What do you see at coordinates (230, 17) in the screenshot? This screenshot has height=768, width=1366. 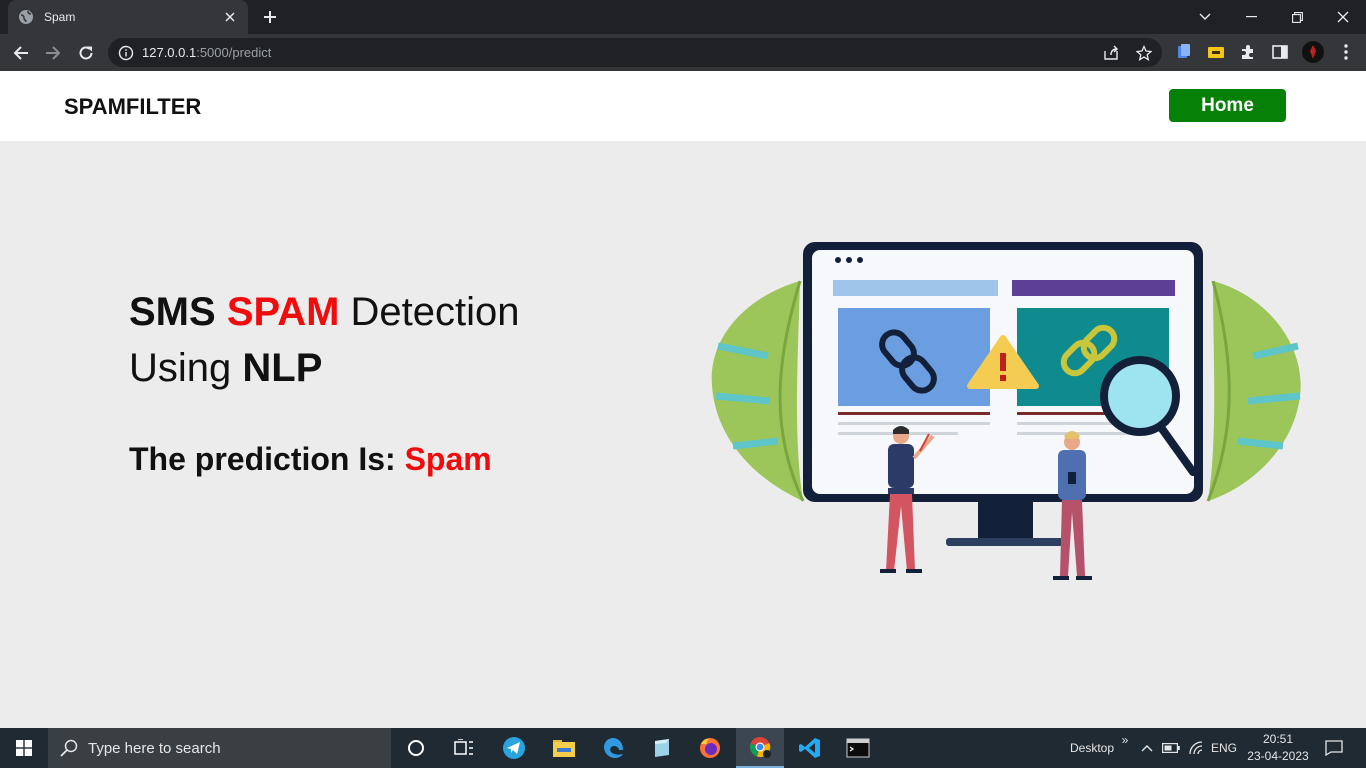 I see `close-tab-icon` at bounding box center [230, 17].